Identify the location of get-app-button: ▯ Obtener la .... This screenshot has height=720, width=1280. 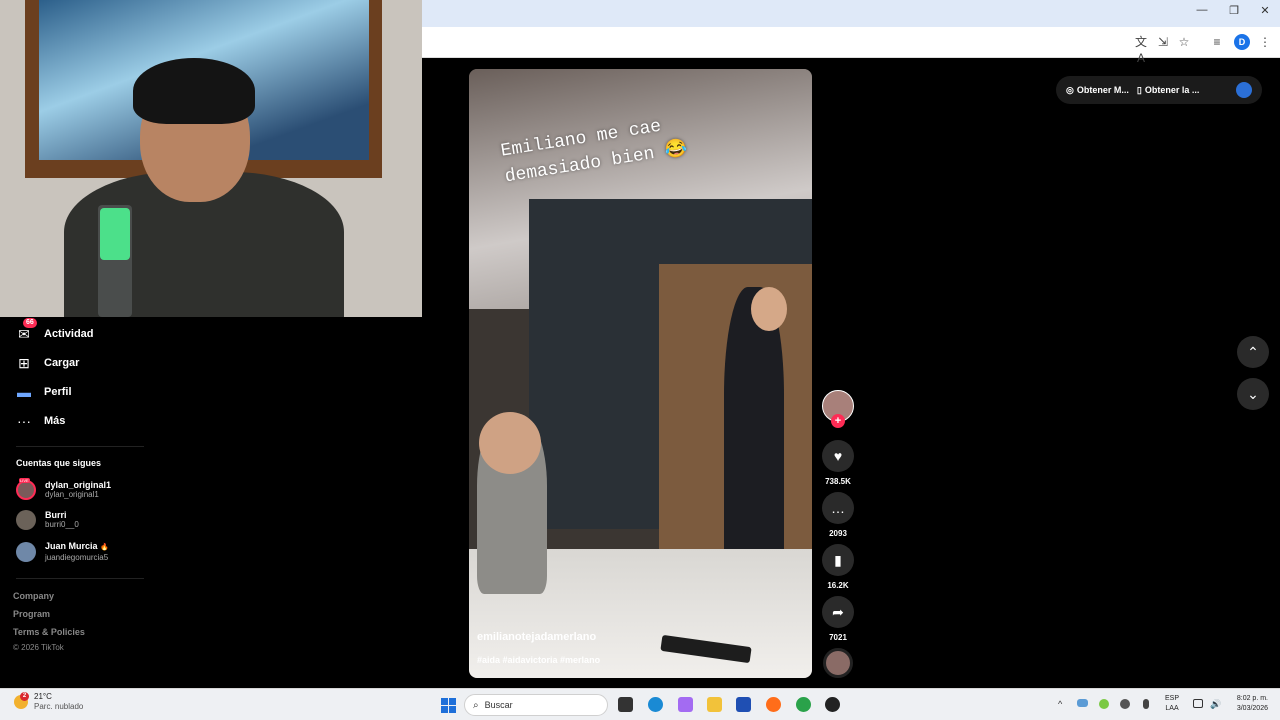
(1168, 90).